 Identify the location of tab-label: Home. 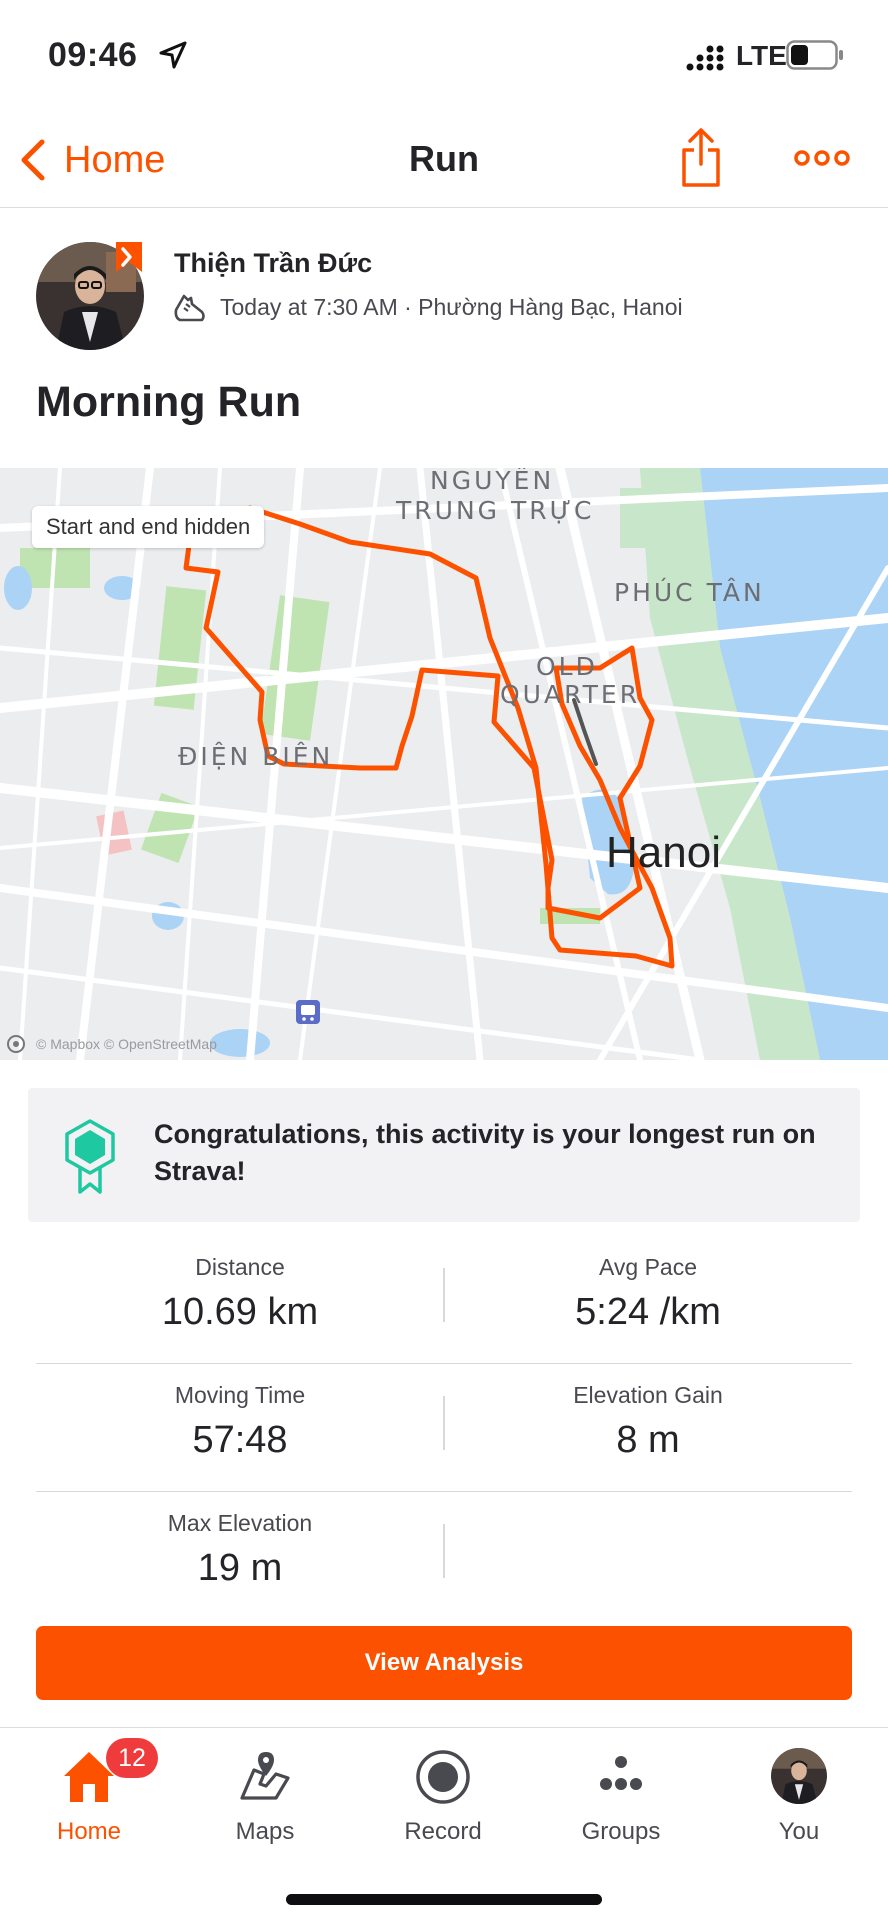
(89, 1831).